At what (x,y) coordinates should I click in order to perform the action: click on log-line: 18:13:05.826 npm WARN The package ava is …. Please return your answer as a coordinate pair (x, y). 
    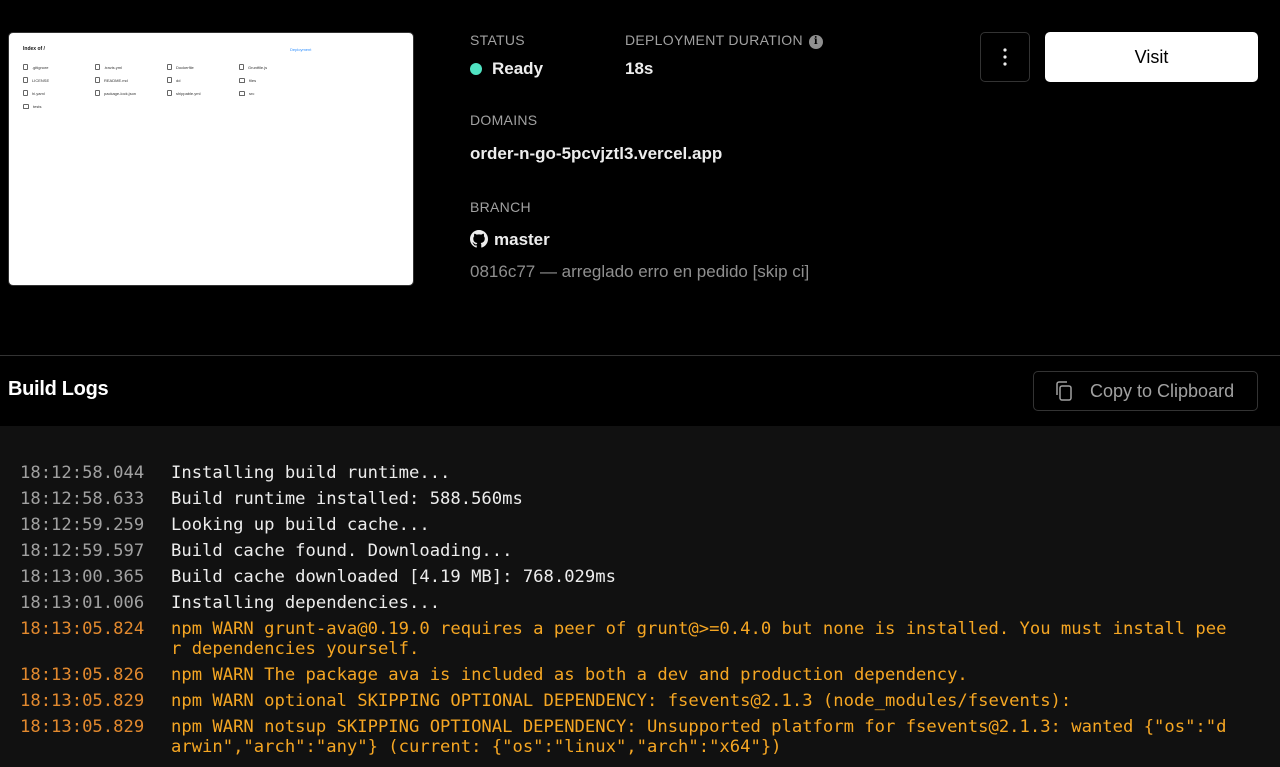
    Looking at the image, I should click on (640, 675).